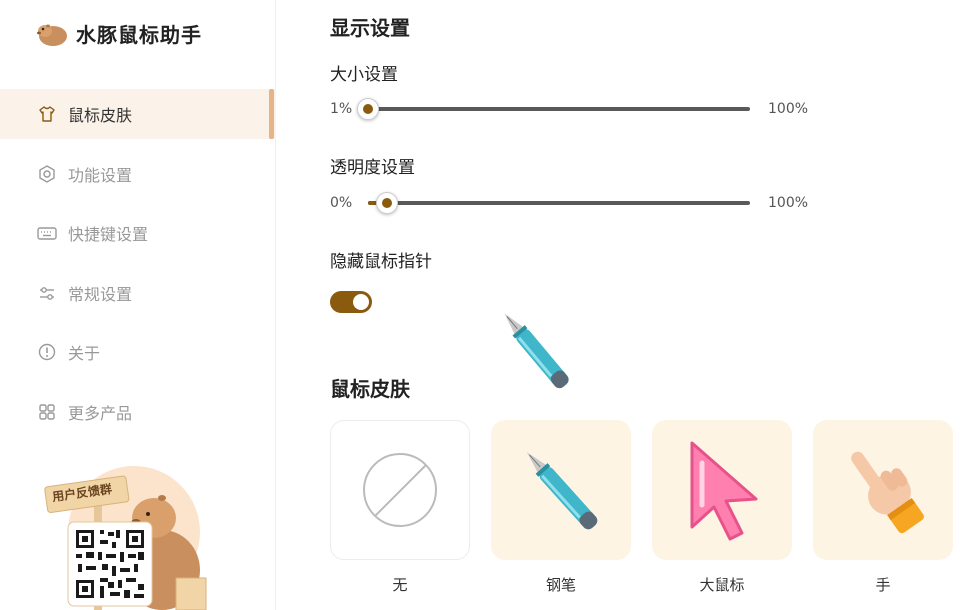 This screenshot has height=610, width=968. Describe the element at coordinates (47, 114) in the screenshot. I see `shirt-icon` at that location.